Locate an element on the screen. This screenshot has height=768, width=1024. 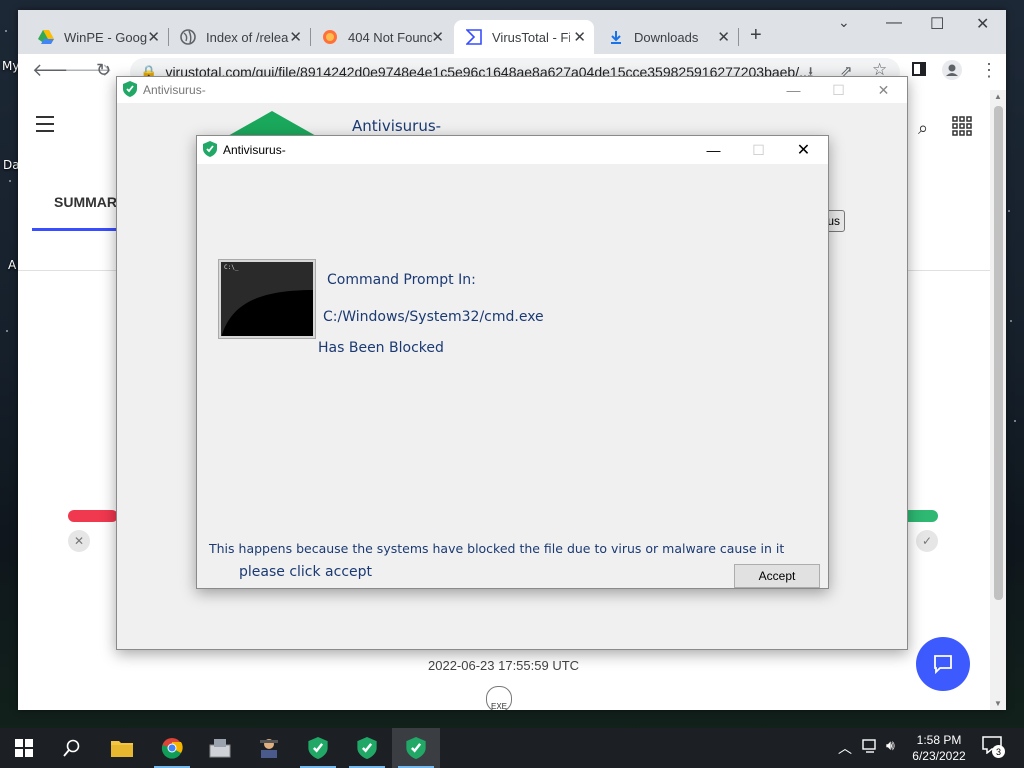
tab-winpe: WinPE - Goog ✕ is located at coordinates (97, 37).